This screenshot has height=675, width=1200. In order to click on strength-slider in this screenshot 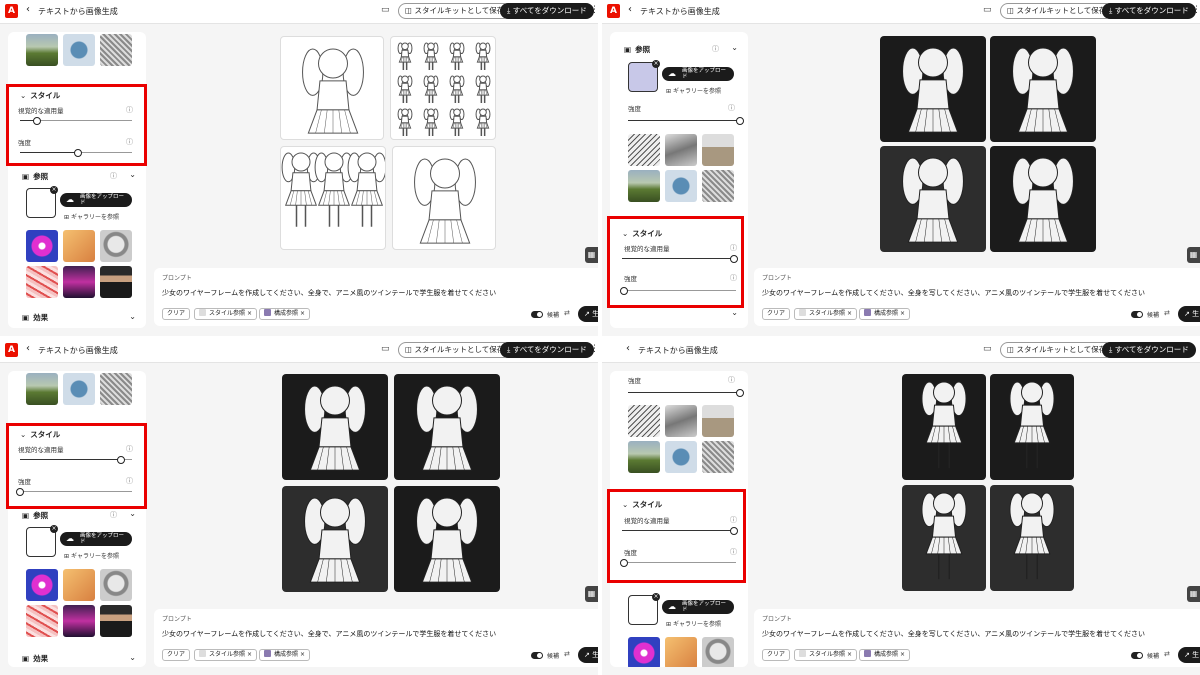, I will do `click(76, 153)`.